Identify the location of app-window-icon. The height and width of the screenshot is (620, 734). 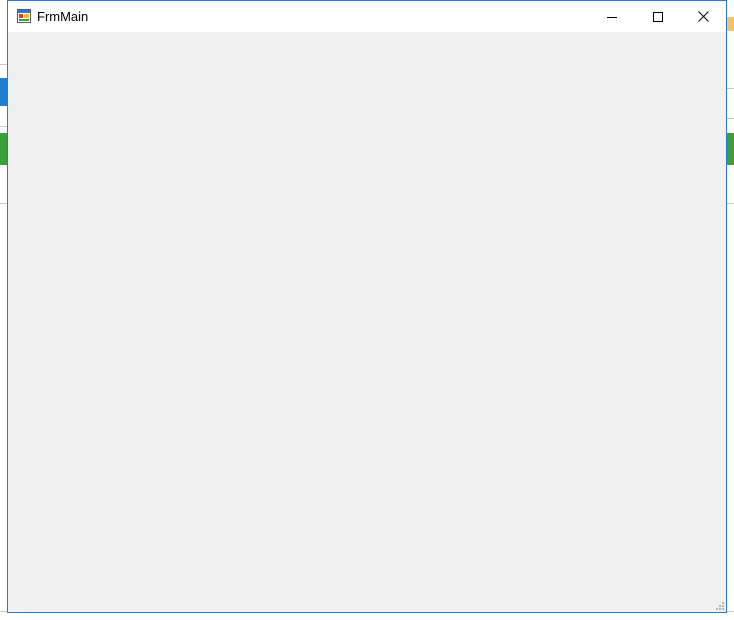
(24, 16).